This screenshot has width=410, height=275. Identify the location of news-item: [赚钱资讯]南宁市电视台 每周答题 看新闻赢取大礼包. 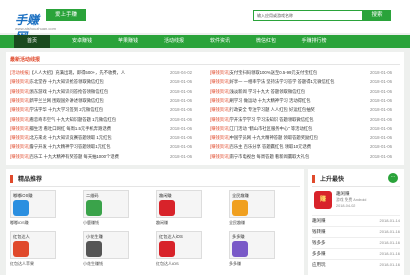
(259, 156).